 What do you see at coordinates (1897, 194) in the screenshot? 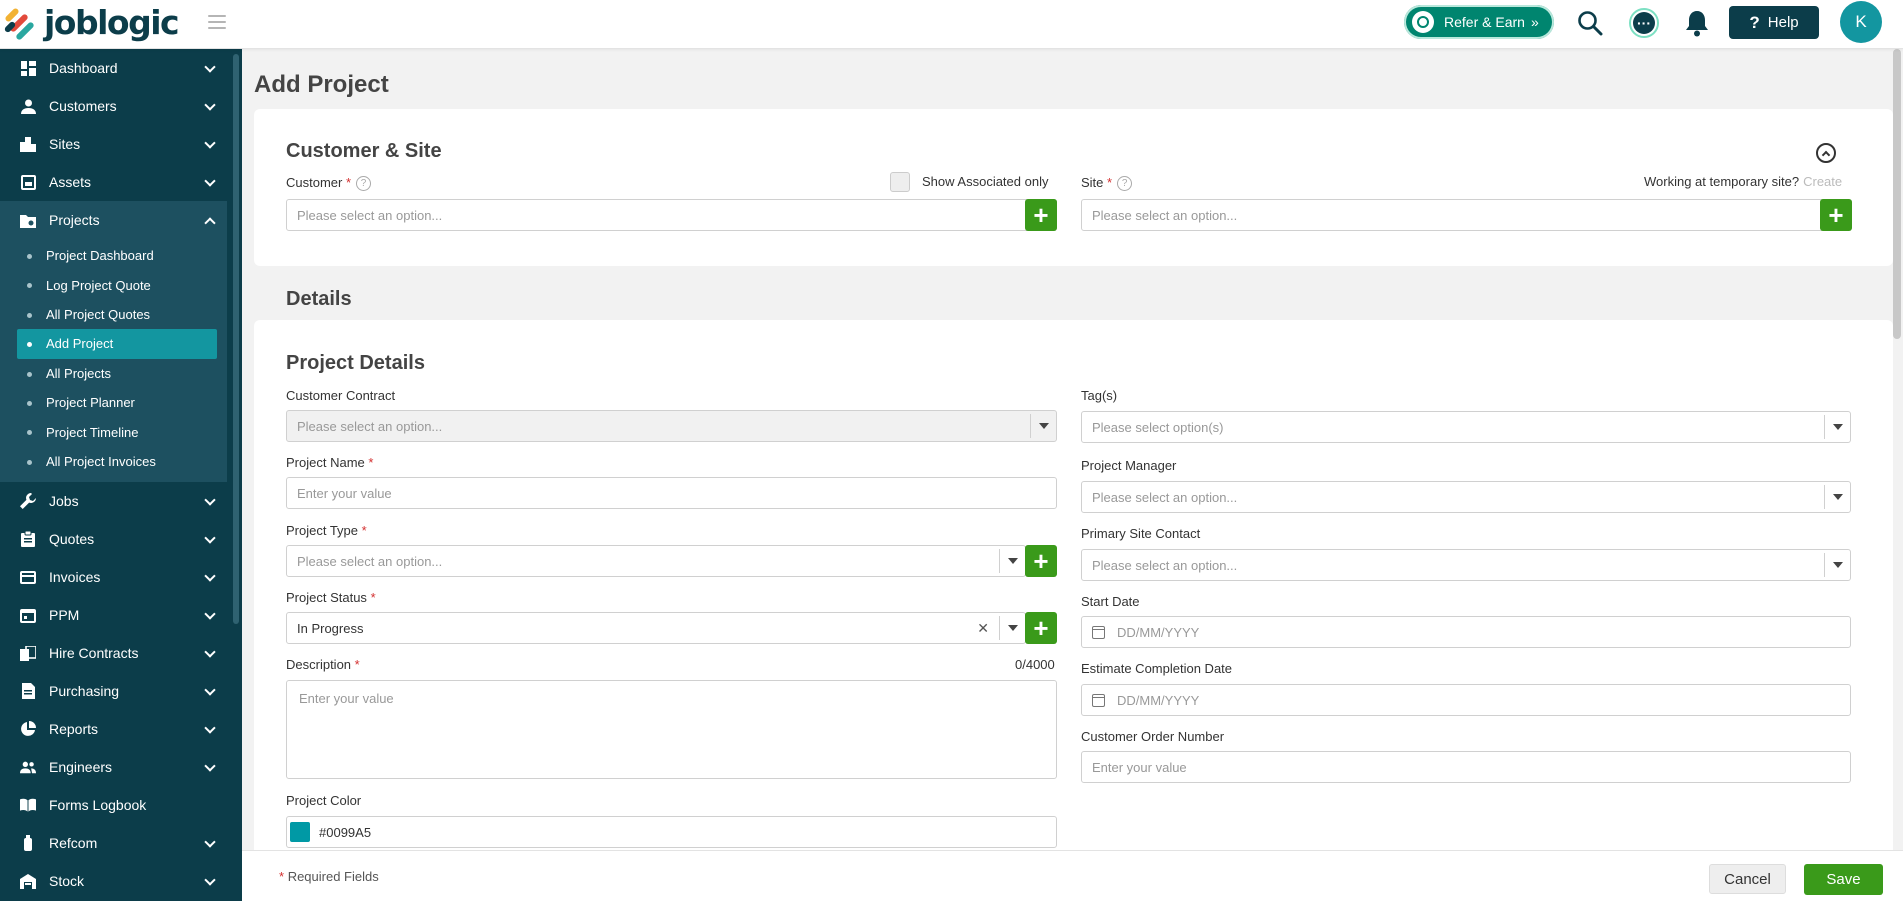
I see `page-scrollbar` at bounding box center [1897, 194].